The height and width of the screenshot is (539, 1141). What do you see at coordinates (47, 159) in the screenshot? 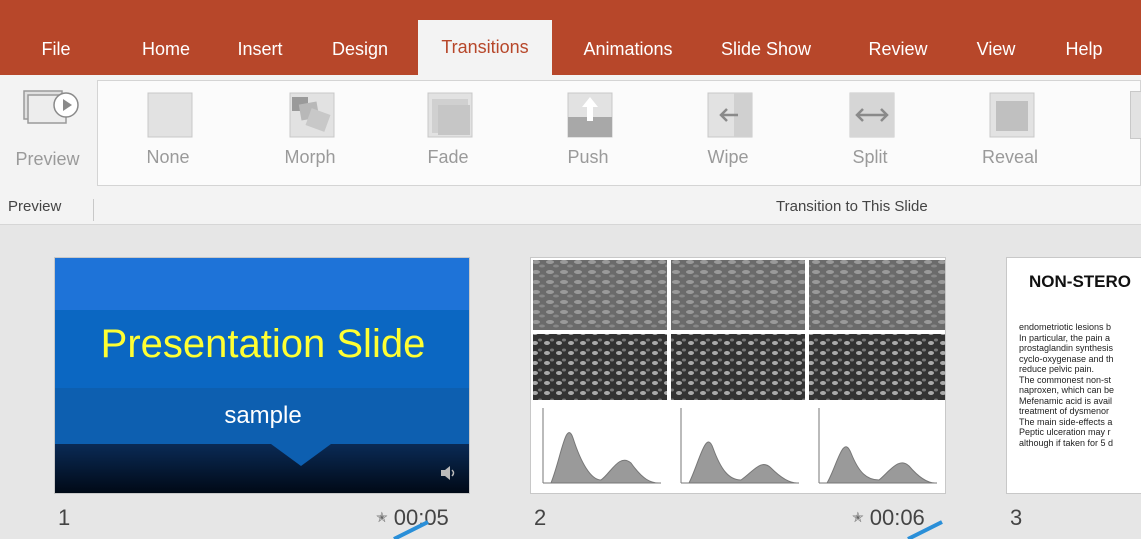
I see `preview-button-label: Preview` at bounding box center [47, 159].